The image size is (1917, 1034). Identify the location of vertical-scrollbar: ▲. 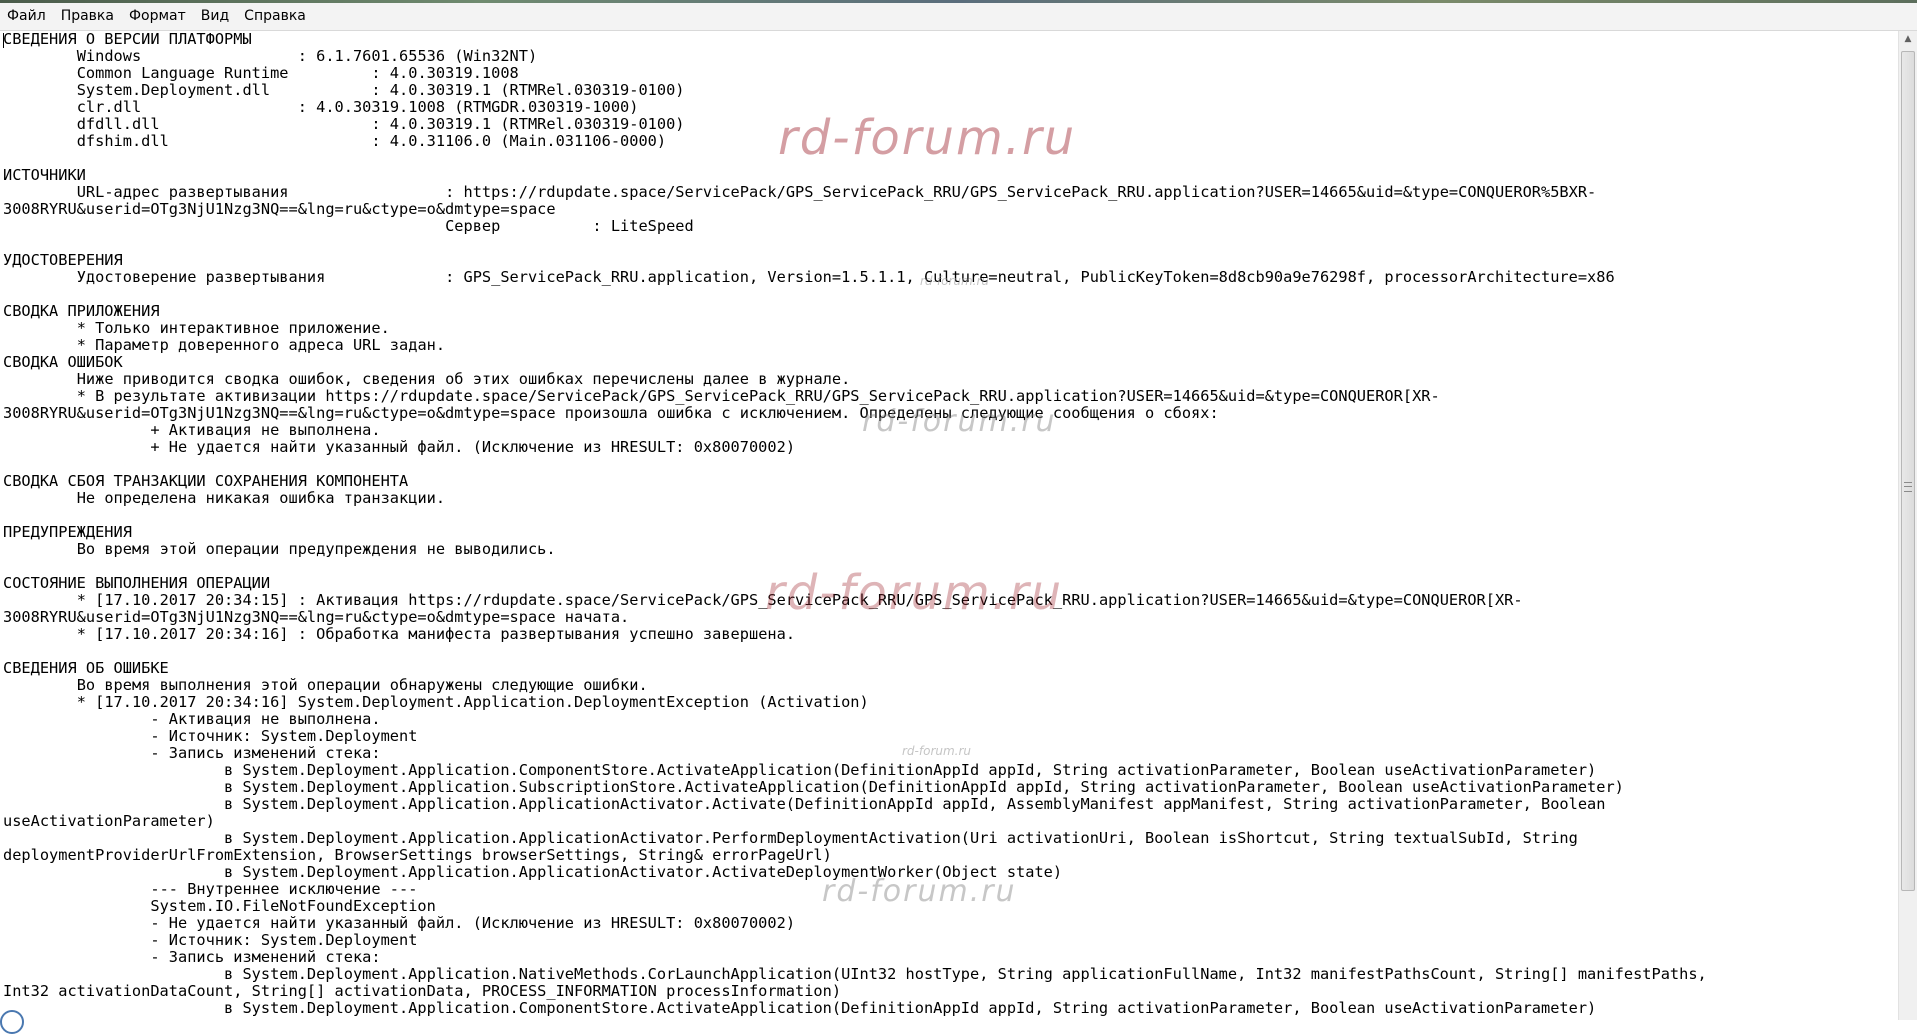
(1907, 525).